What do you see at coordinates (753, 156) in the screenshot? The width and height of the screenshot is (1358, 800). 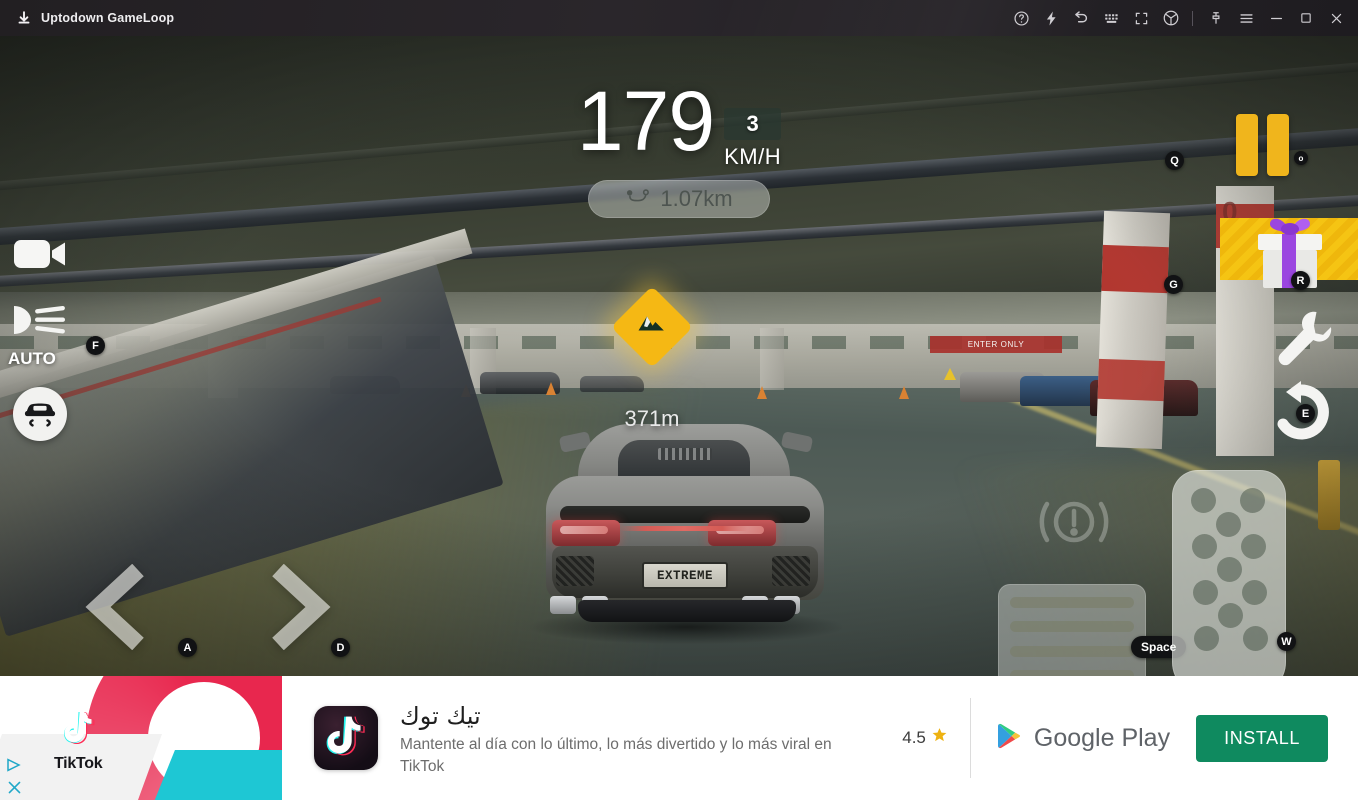 I see `speed-unit-label: KM/H` at bounding box center [753, 156].